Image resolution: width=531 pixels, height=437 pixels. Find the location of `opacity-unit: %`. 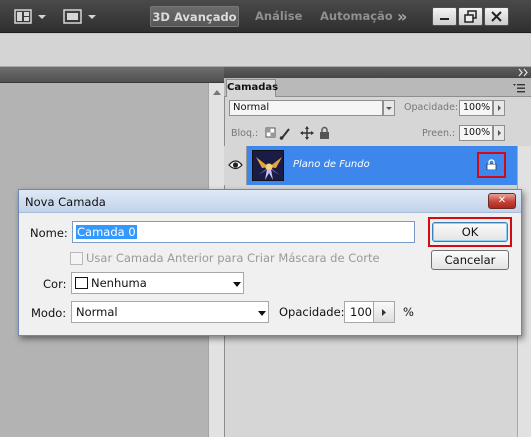

opacity-unit: % is located at coordinates (408, 312).